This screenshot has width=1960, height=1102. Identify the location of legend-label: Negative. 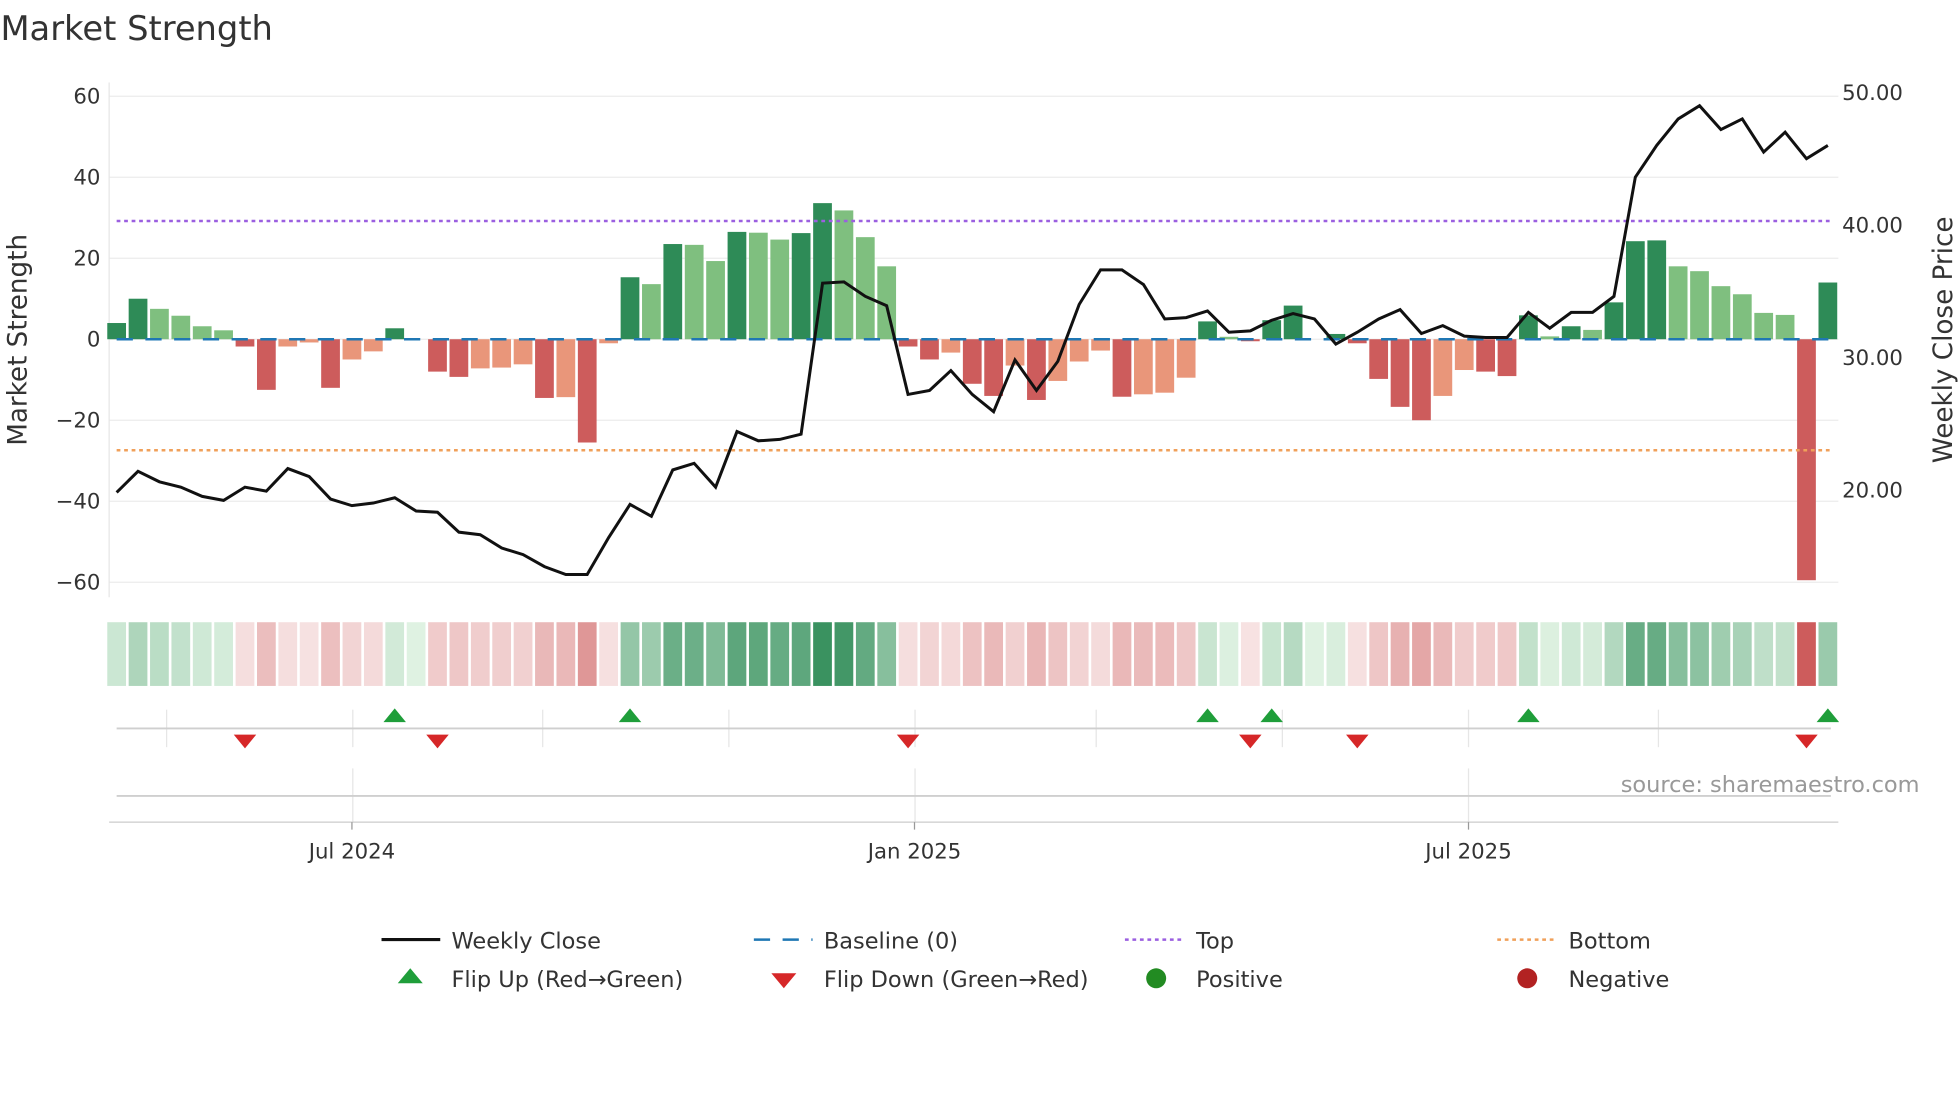
(1618, 980).